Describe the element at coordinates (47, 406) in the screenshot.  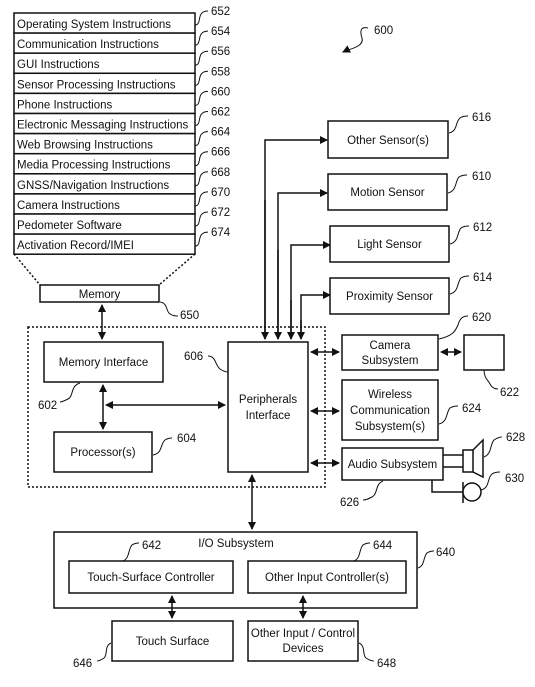
I see `memory-interface-ref-label: 602` at that location.